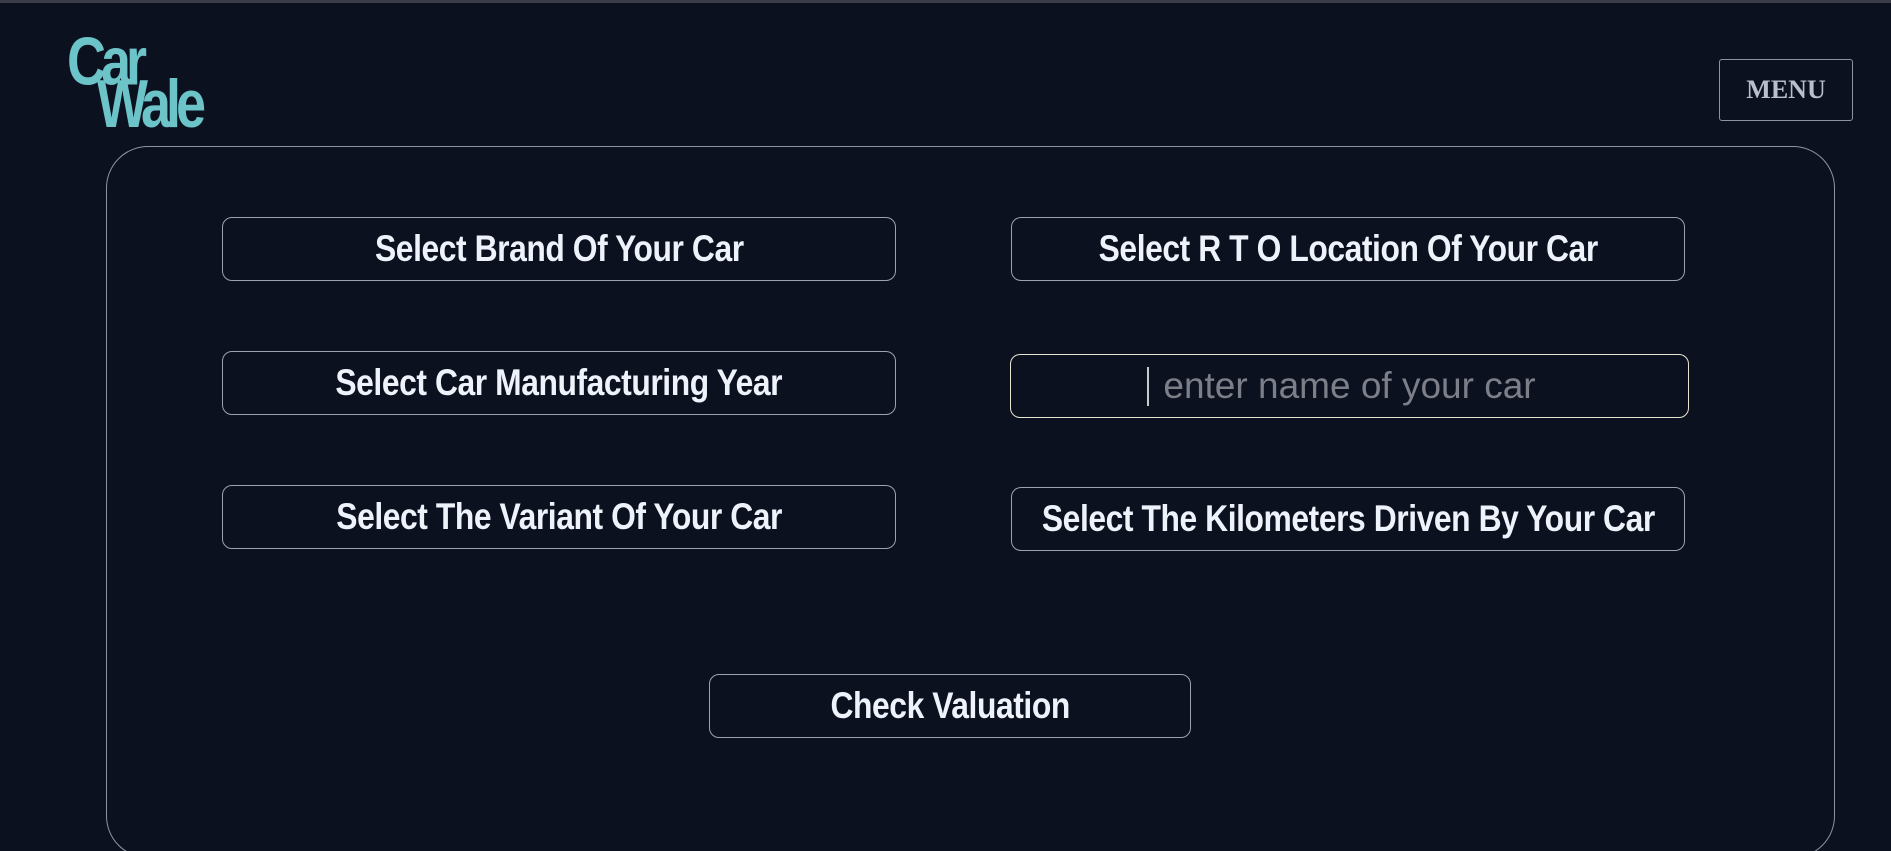 The height and width of the screenshot is (851, 1891). I want to click on select-kilometers-driven-button: Select The Kilometers Driven By Your Car, so click(1348, 519).